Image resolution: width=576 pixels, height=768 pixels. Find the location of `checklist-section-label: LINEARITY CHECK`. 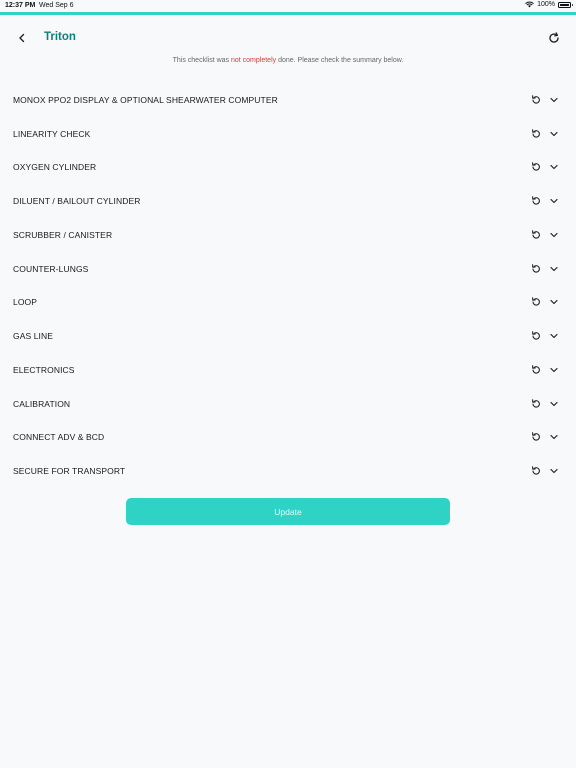

checklist-section-label: LINEARITY CHECK is located at coordinates (52, 133).